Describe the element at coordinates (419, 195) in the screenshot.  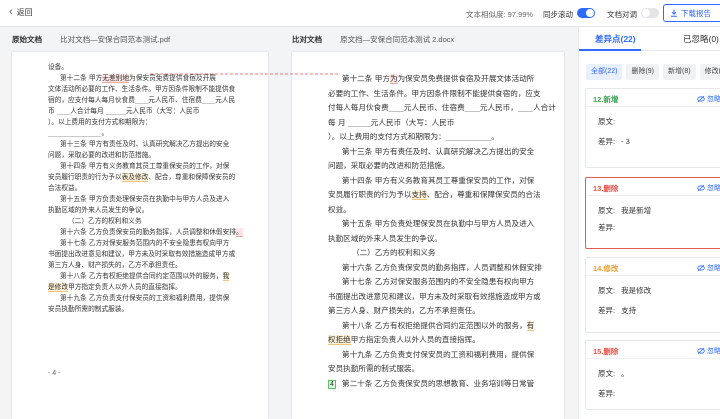
I see `modified-text-highlight: 支持` at that location.